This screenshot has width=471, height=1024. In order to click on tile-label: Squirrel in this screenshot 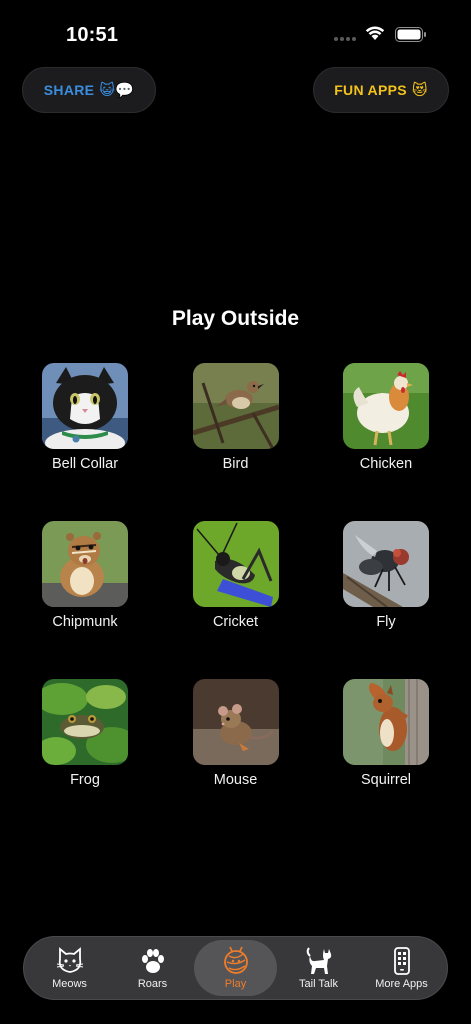, I will do `click(386, 780)`.